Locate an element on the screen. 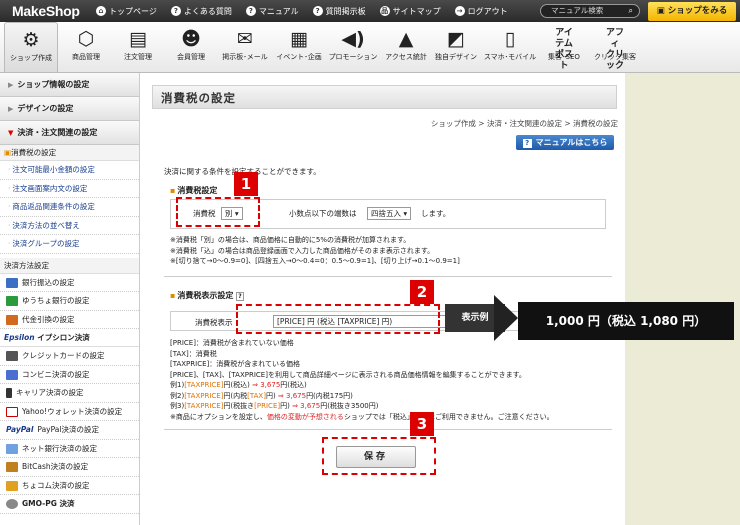  sidebar-item-paypal: PayPal PayPal決済の設定 is located at coordinates (69, 430).